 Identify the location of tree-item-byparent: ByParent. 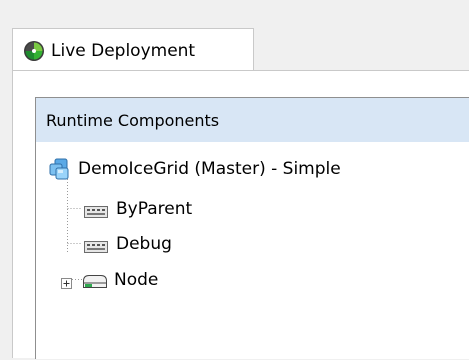
(138, 209).